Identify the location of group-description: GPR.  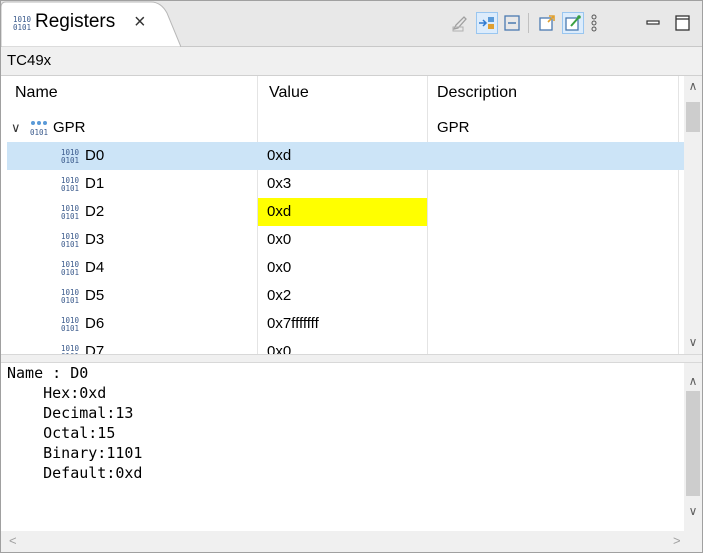
(453, 127).